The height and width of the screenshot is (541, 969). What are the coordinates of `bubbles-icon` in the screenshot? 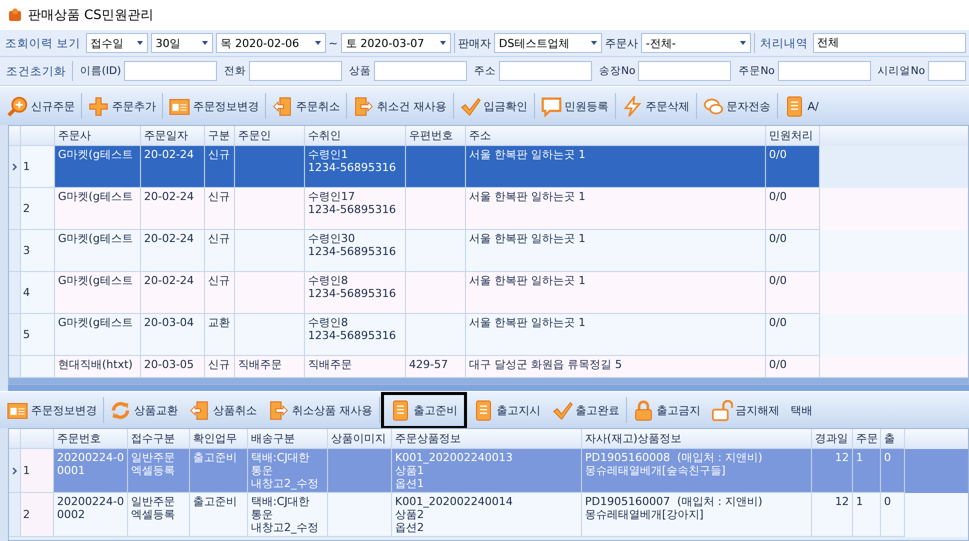 It's located at (713, 106).